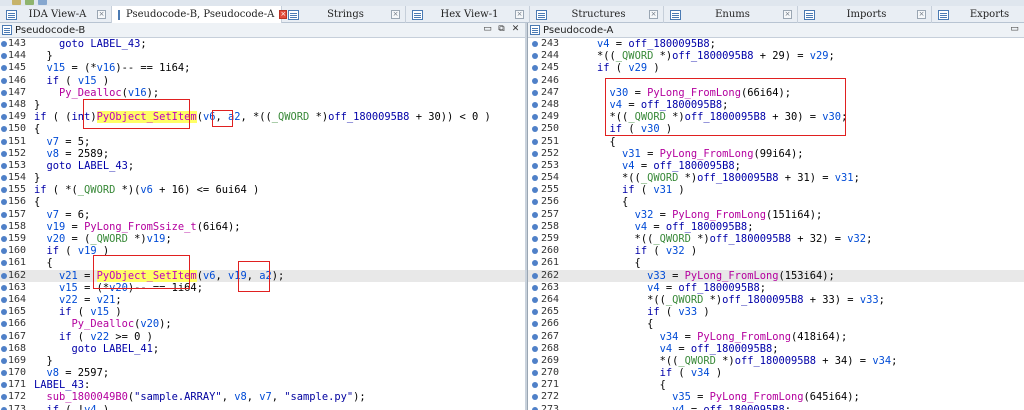 The image size is (1024, 410). What do you see at coordinates (262, 44) in the screenshot?
I see `code-line: 143 goto LABEL_43;` at bounding box center [262, 44].